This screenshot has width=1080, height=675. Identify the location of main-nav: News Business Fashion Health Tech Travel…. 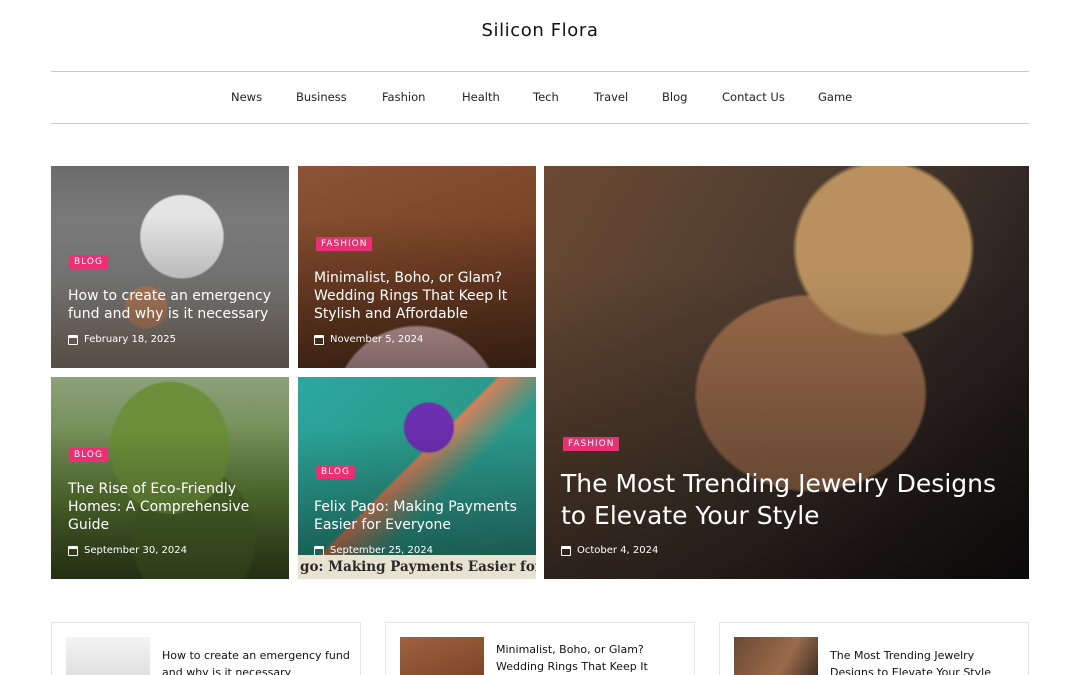
(540, 98).